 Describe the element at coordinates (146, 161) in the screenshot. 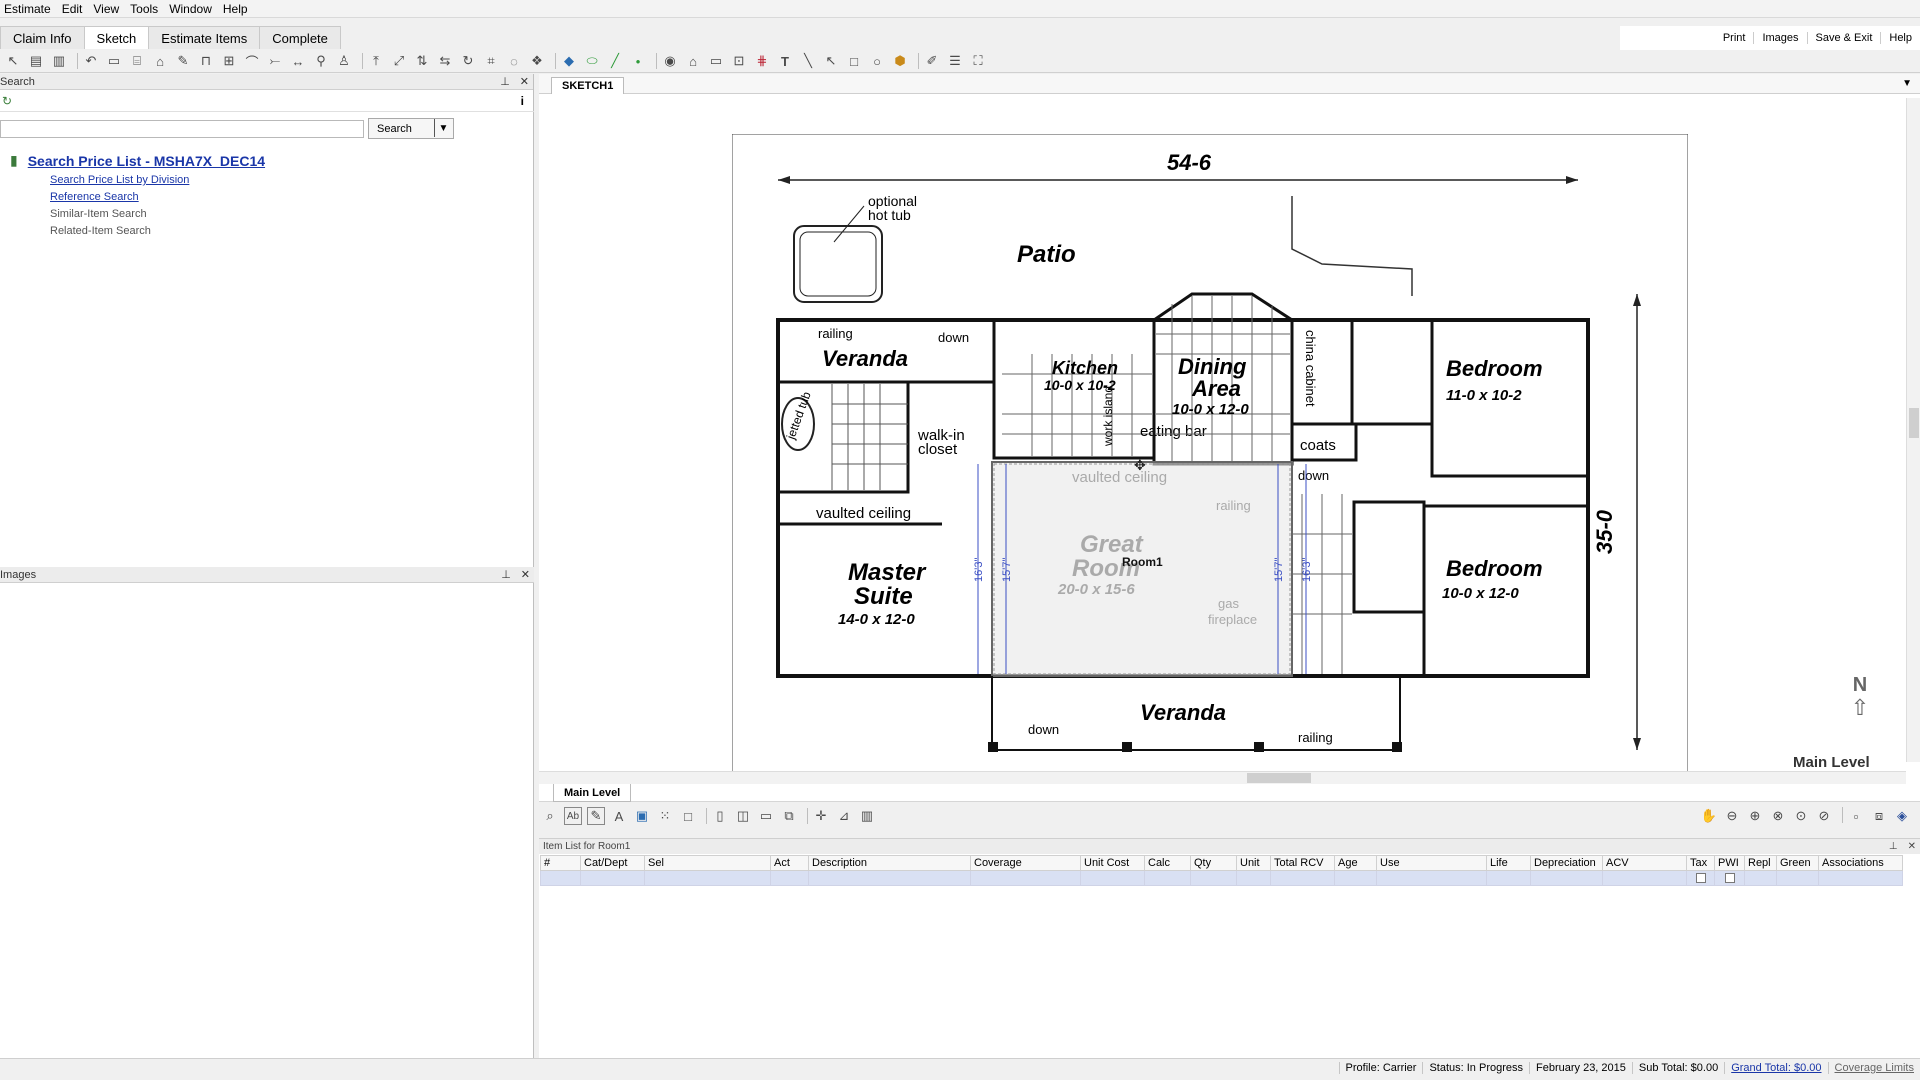

I see `search-price-list-link: Search Price List - MSHA7X_DEC14` at that location.